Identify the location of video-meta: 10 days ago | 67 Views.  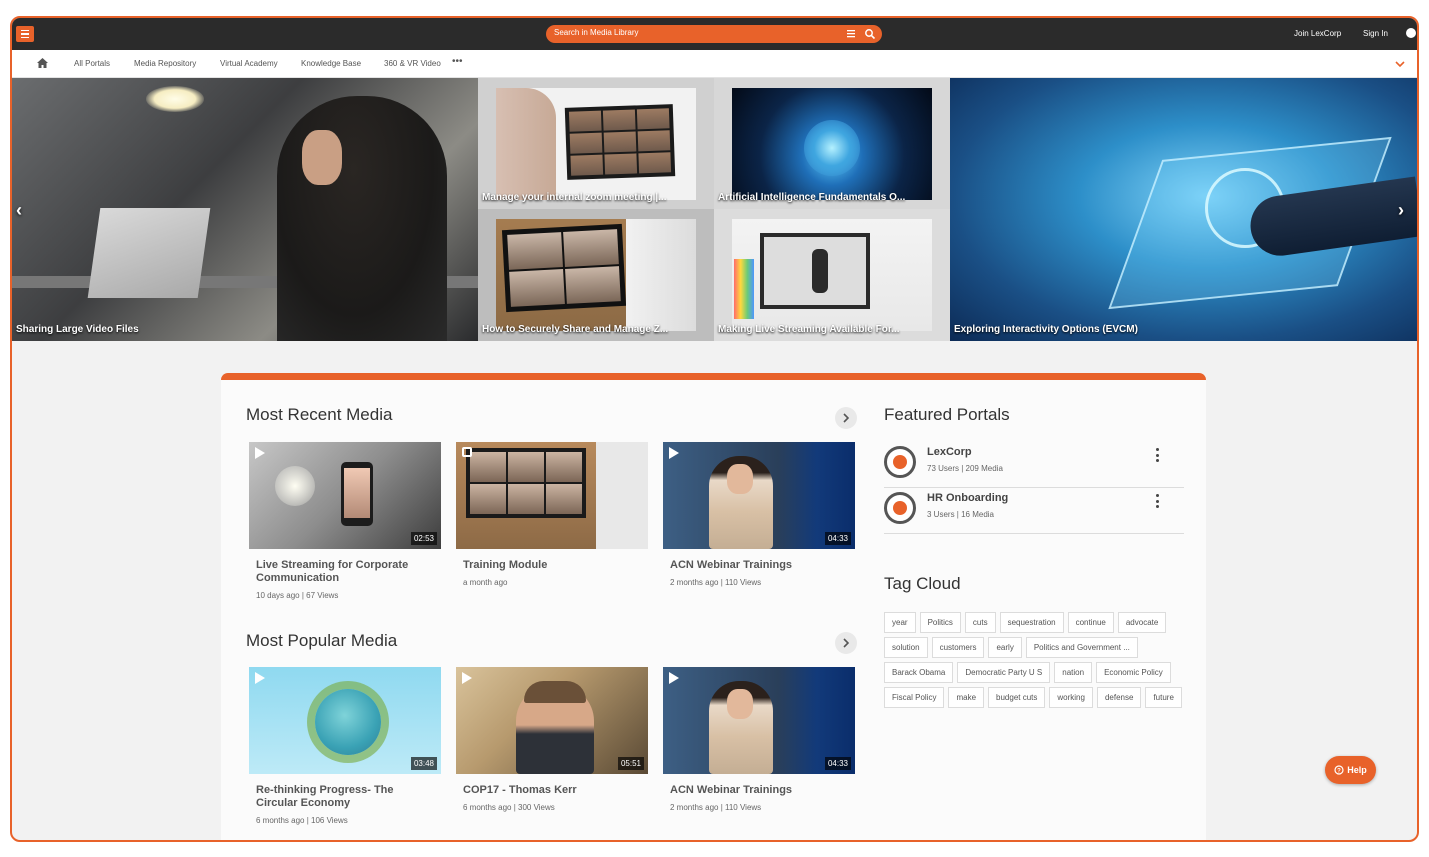
(297, 595).